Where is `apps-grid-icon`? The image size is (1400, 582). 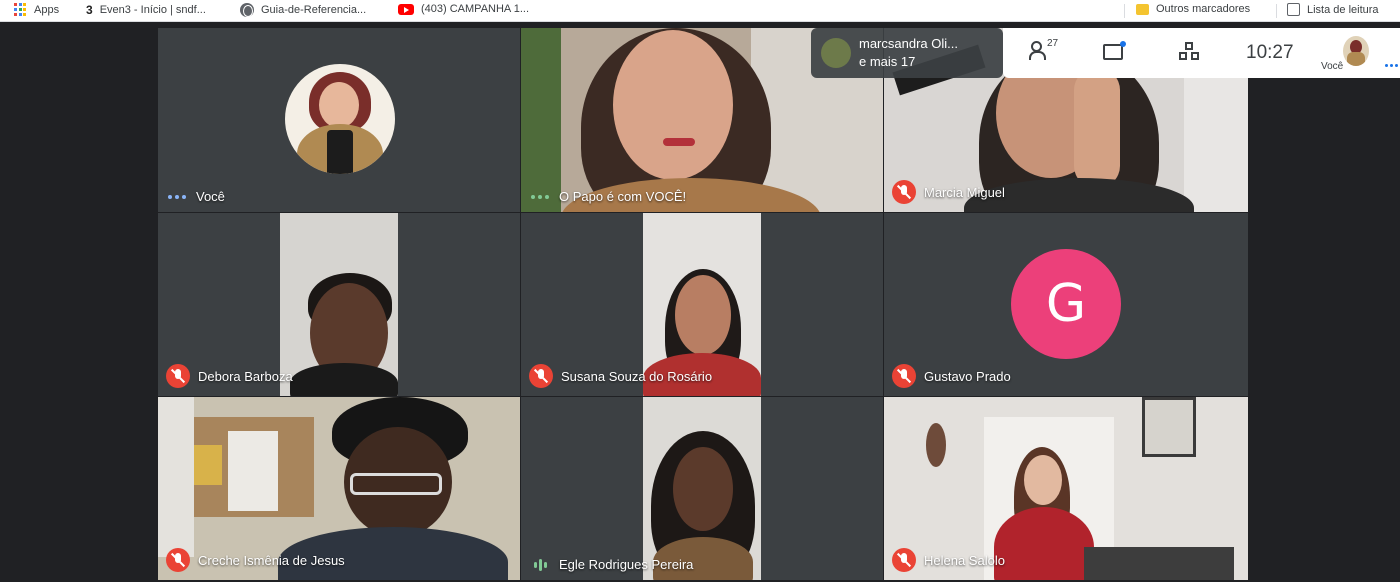
apps-grid-icon is located at coordinates (20, 9).